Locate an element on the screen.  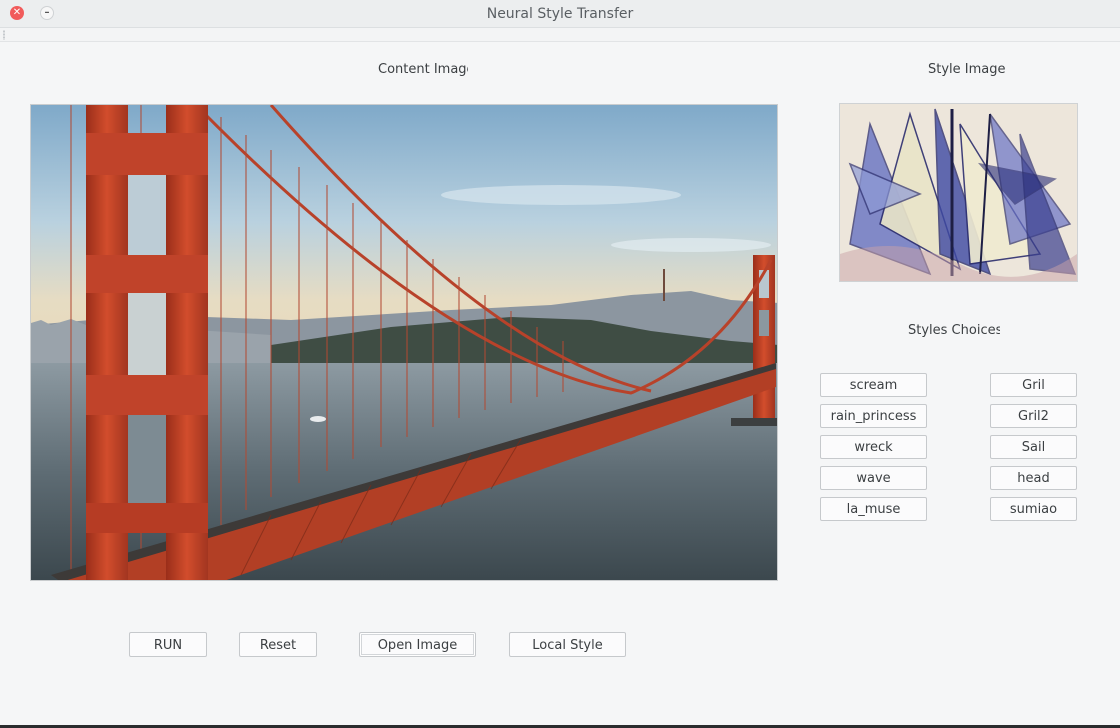
content-image-label: Content Image is located at coordinates (423, 69).